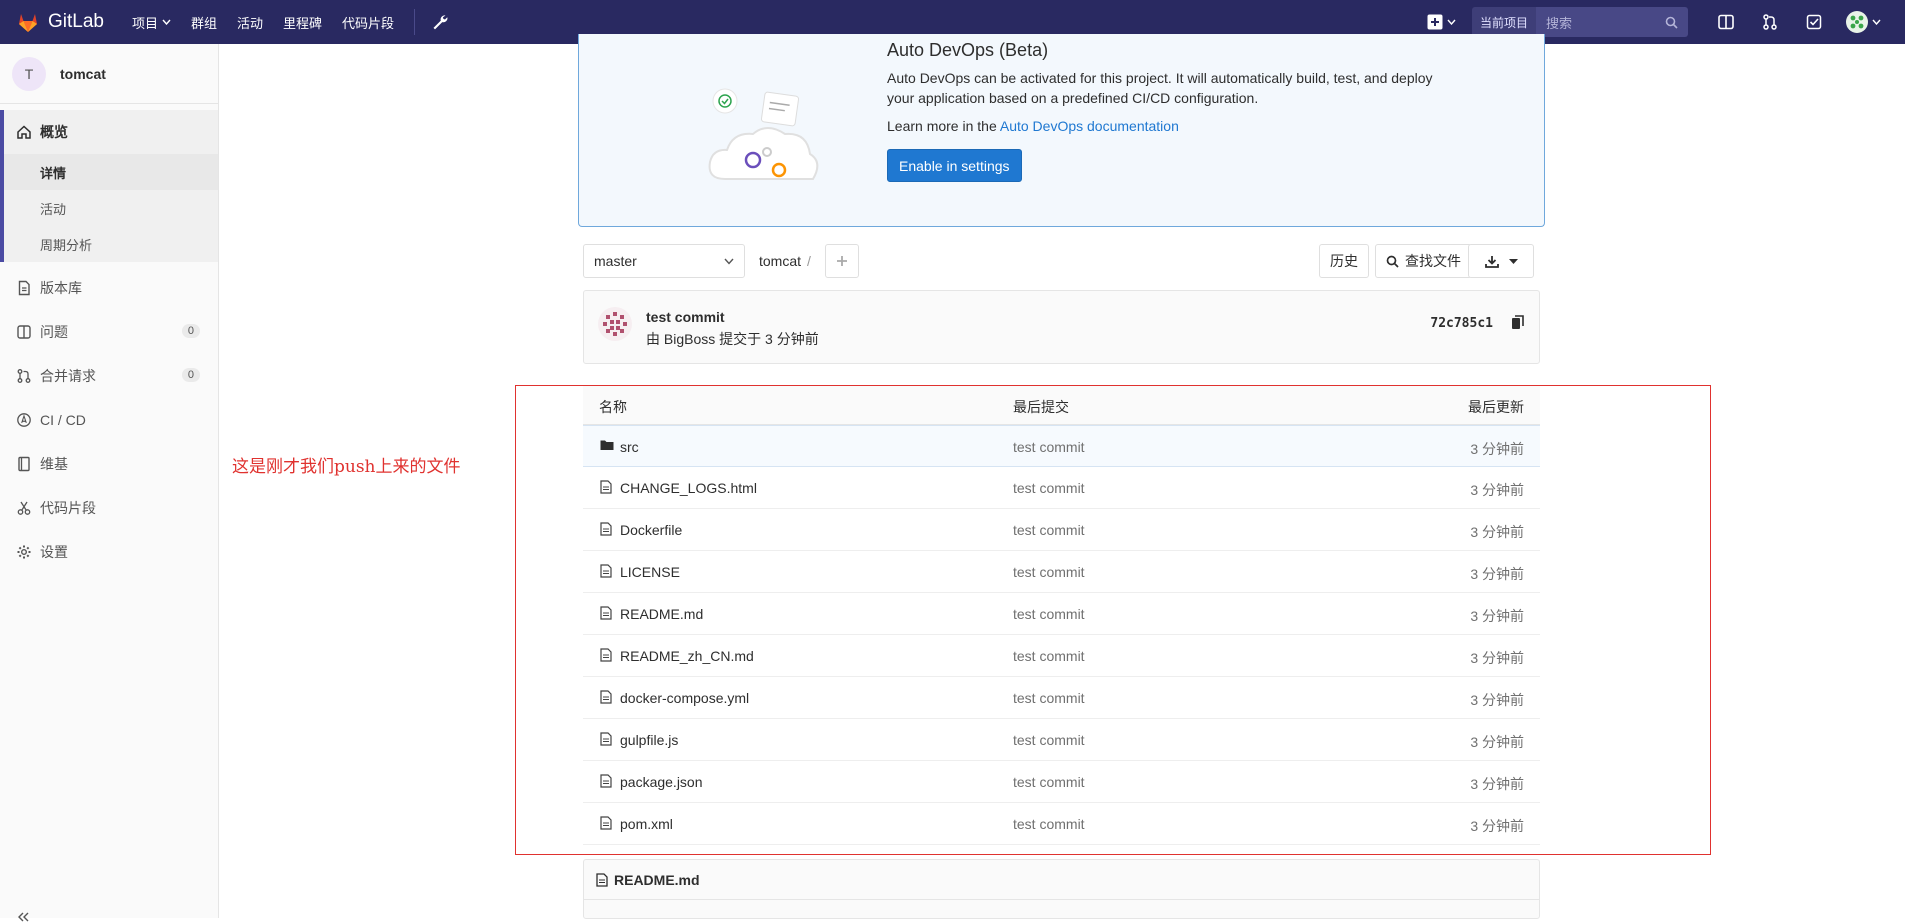 Image resolution: width=1905 pixels, height=922 pixels. What do you see at coordinates (602, 879) in the screenshot?
I see `file-icon` at bounding box center [602, 879].